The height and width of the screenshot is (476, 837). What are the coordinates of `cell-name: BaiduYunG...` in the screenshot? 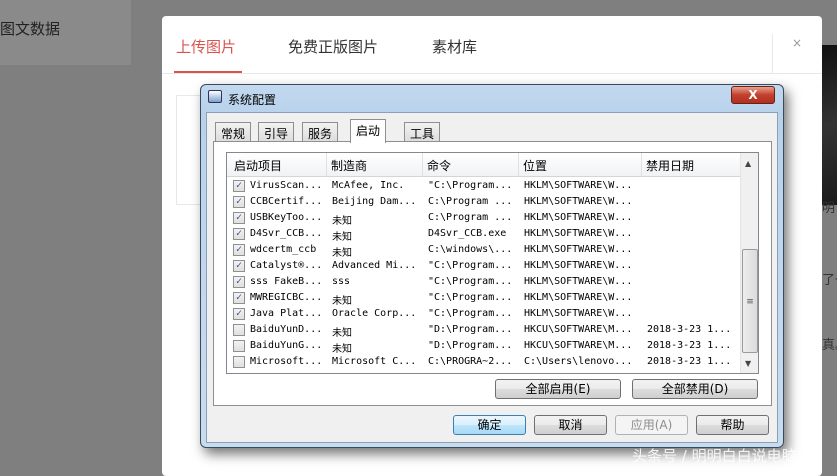 It's located at (286, 345).